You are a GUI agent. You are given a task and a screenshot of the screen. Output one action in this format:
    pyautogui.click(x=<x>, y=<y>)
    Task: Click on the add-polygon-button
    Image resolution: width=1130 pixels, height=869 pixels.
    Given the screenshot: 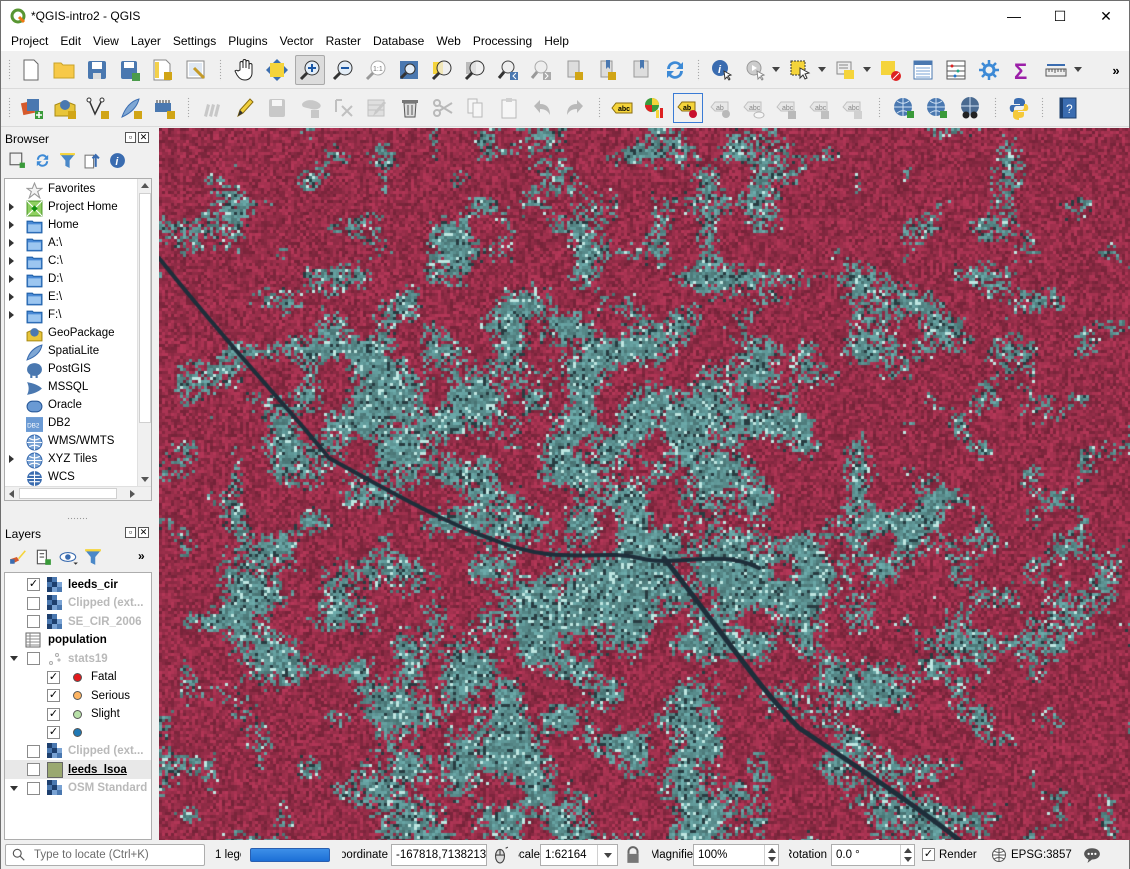 What is the action you would take?
    pyautogui.click(x=311, y=108)
    